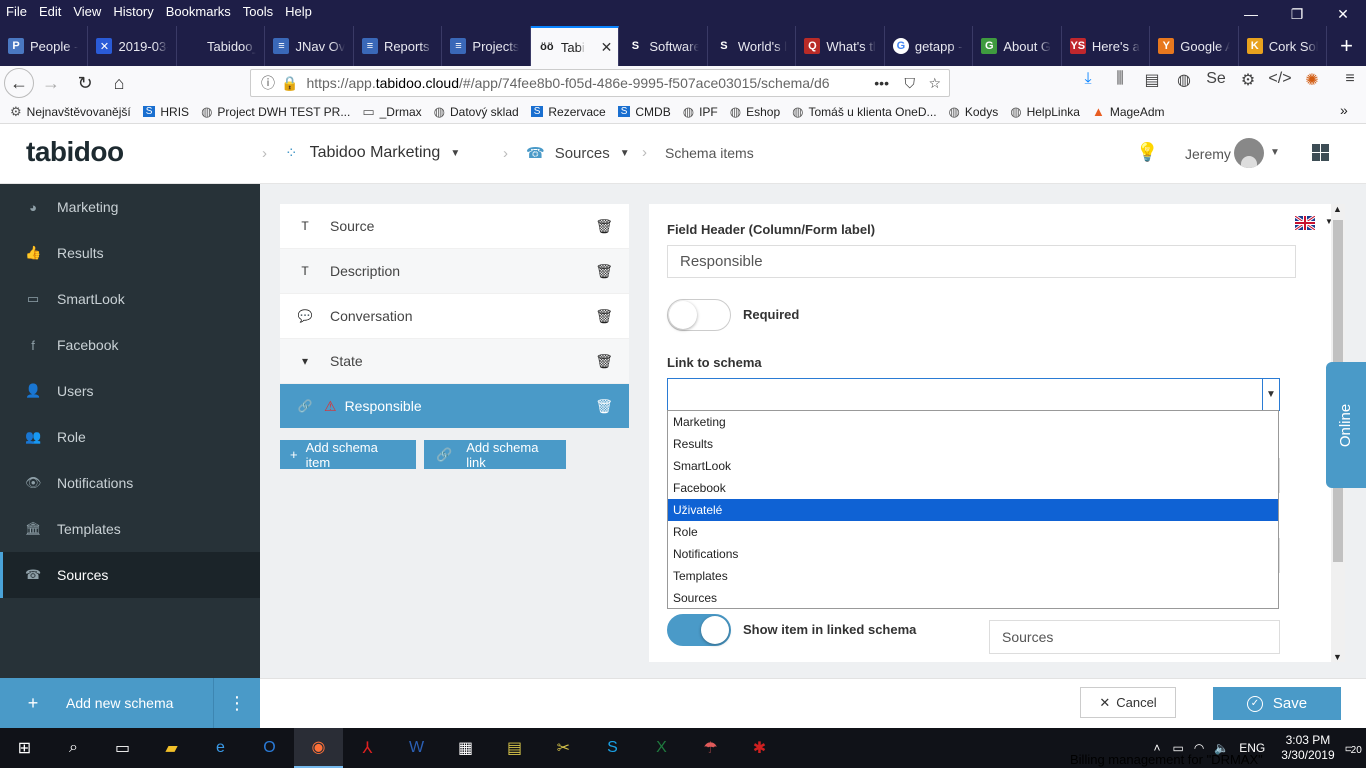 The height and width of the screenshot is (768, 1366). I want to click on add-schema-link-button: 🔗 Add schema link, so click(495, 455).